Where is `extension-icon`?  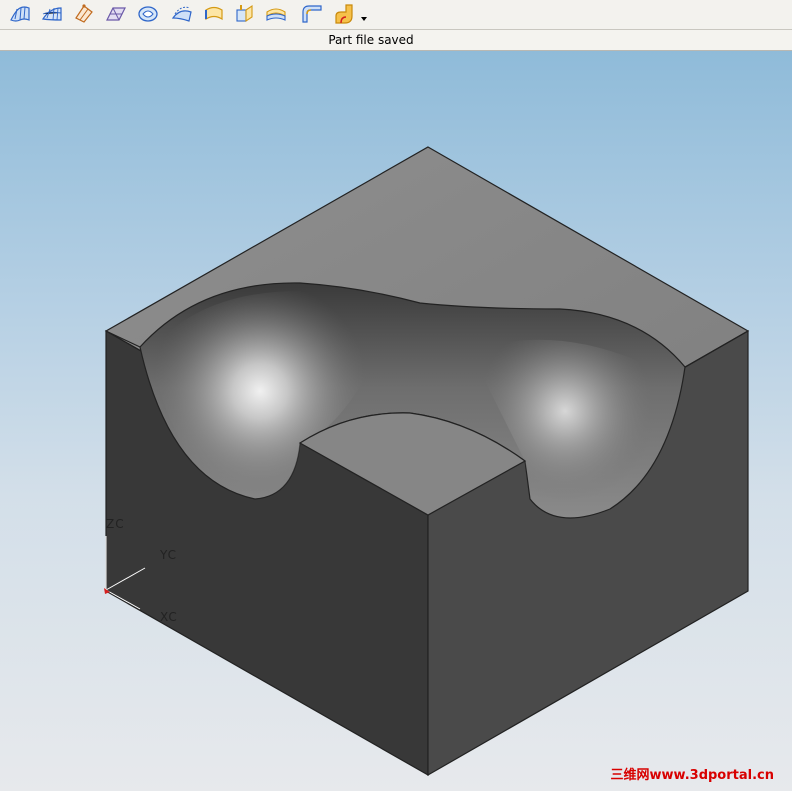
extension-icon is located at coordinates (214, 14).